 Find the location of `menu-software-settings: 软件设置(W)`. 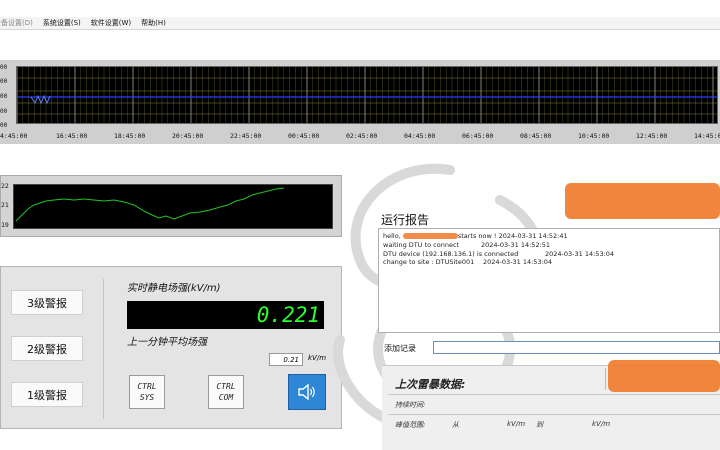

menu-software-settings: 软件设置(W) is located at coordinates (111, 23).